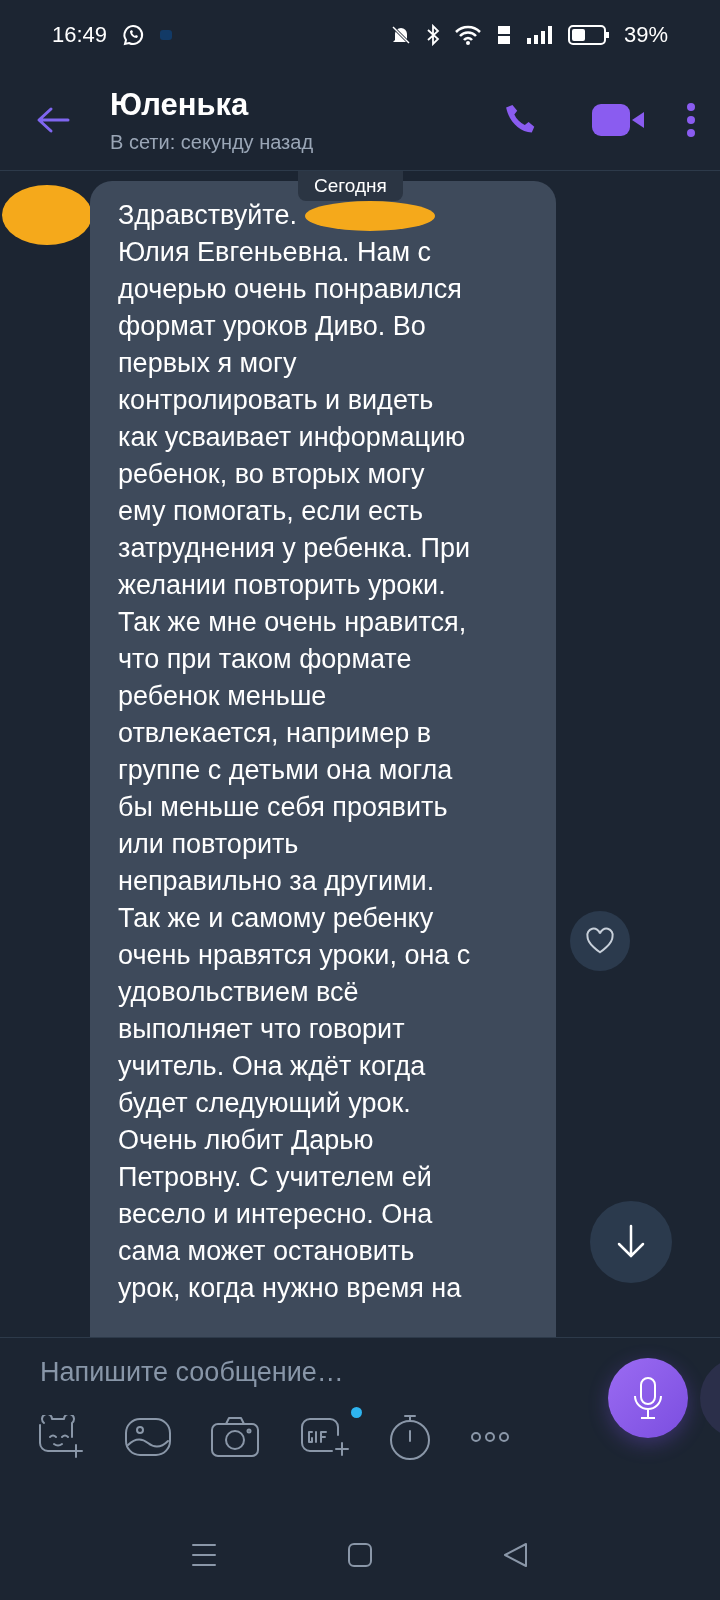 The width and height of the screenshot is (720, 1600). Describe the element at coordinates (53, 120) in the screenshot. I see `back-button` at that location.